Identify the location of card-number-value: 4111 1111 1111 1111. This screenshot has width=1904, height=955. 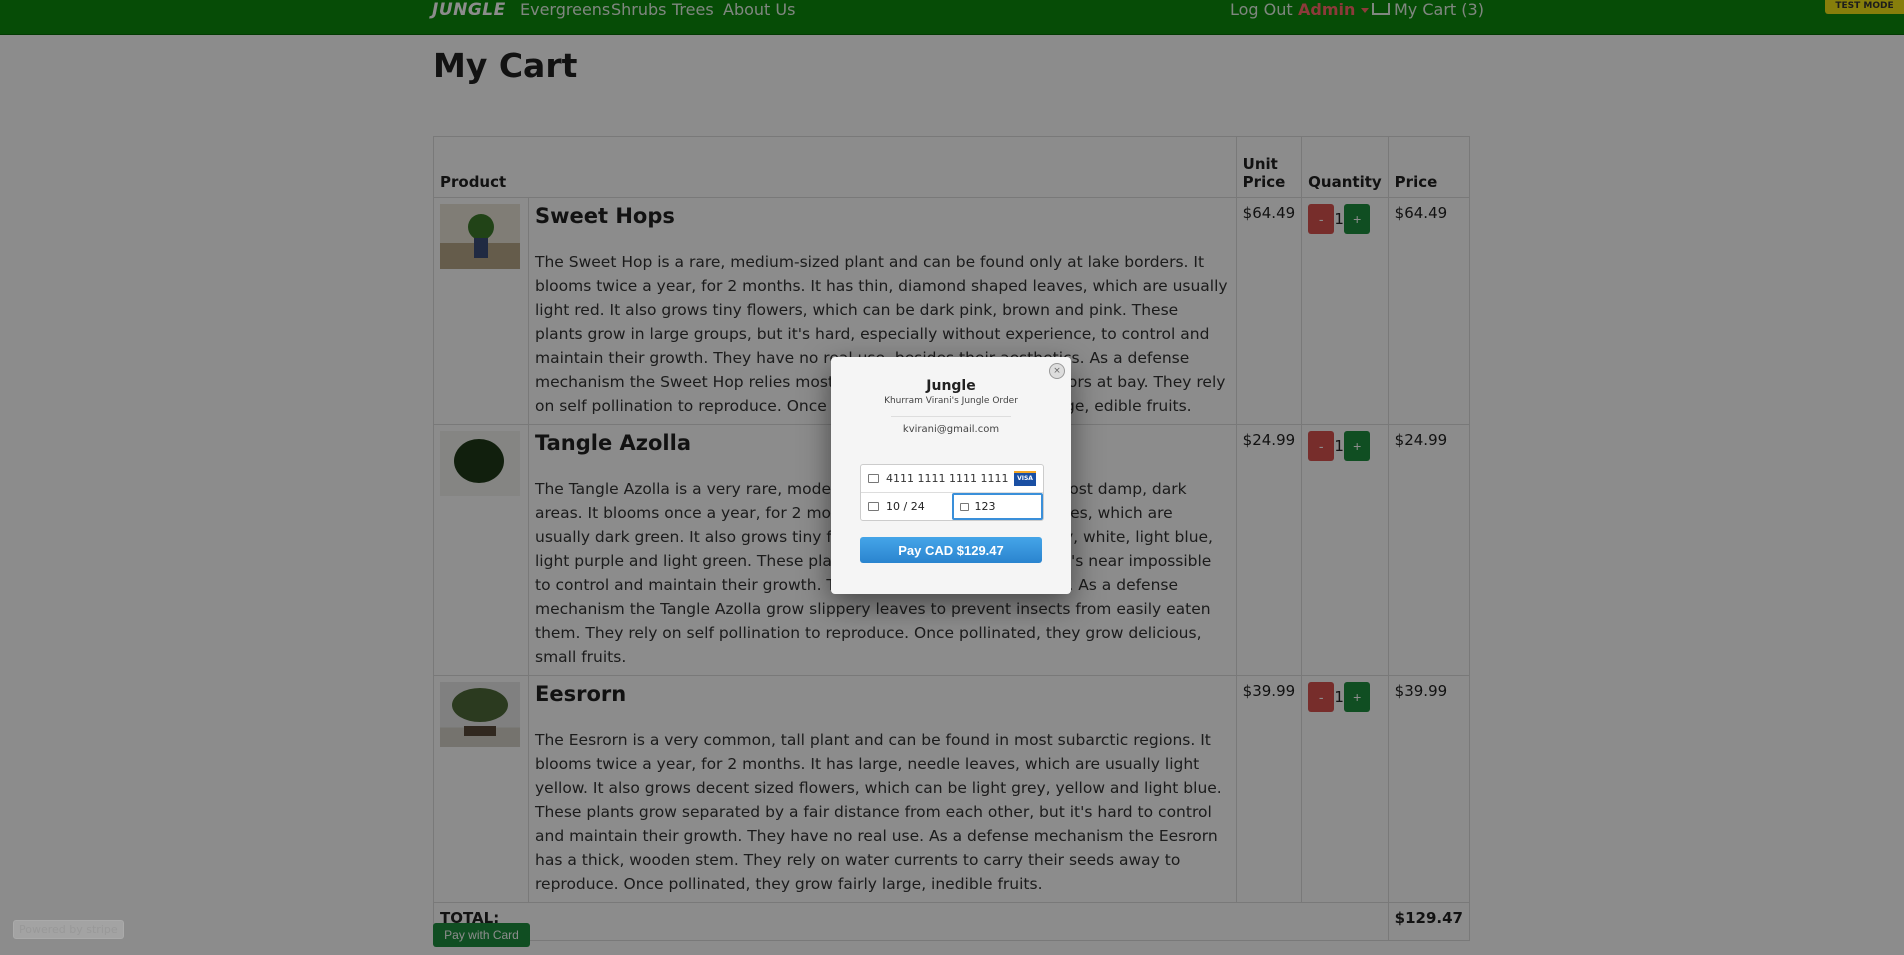
(947, 478).